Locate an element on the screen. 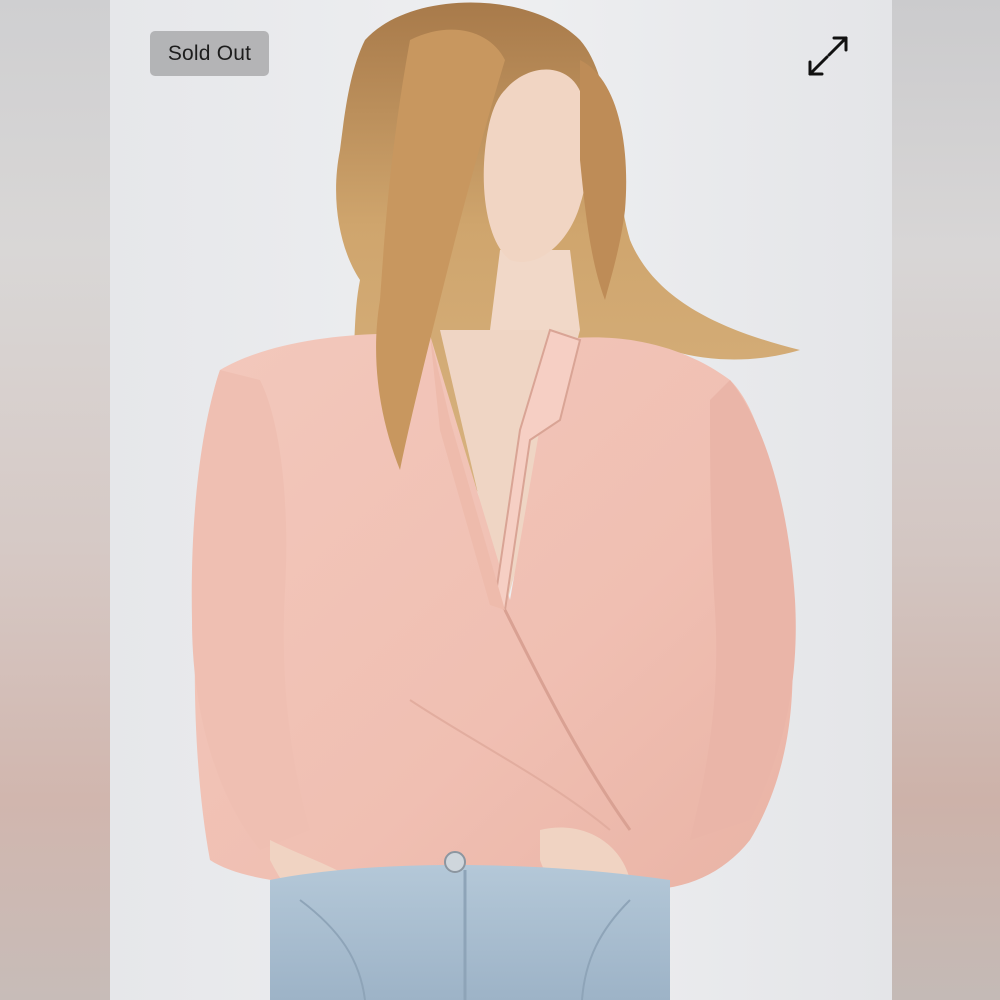 The image size is (1000, 1000). expand-arrows-icon is located at coordinates (828, 56).